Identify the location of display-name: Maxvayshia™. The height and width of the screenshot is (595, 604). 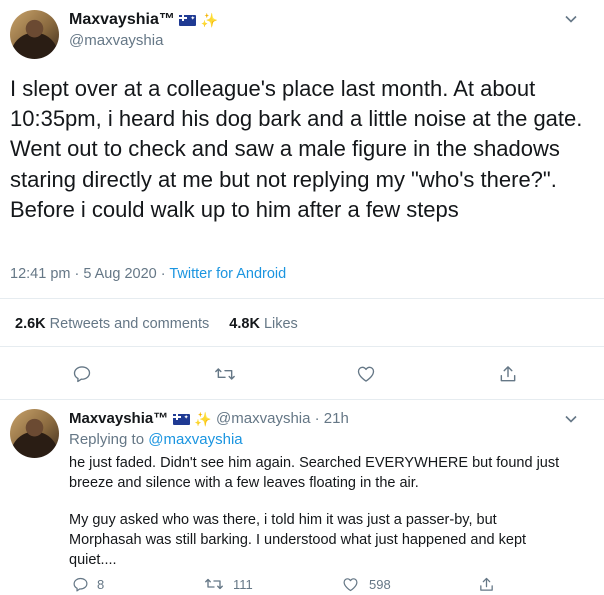
(122, 19).